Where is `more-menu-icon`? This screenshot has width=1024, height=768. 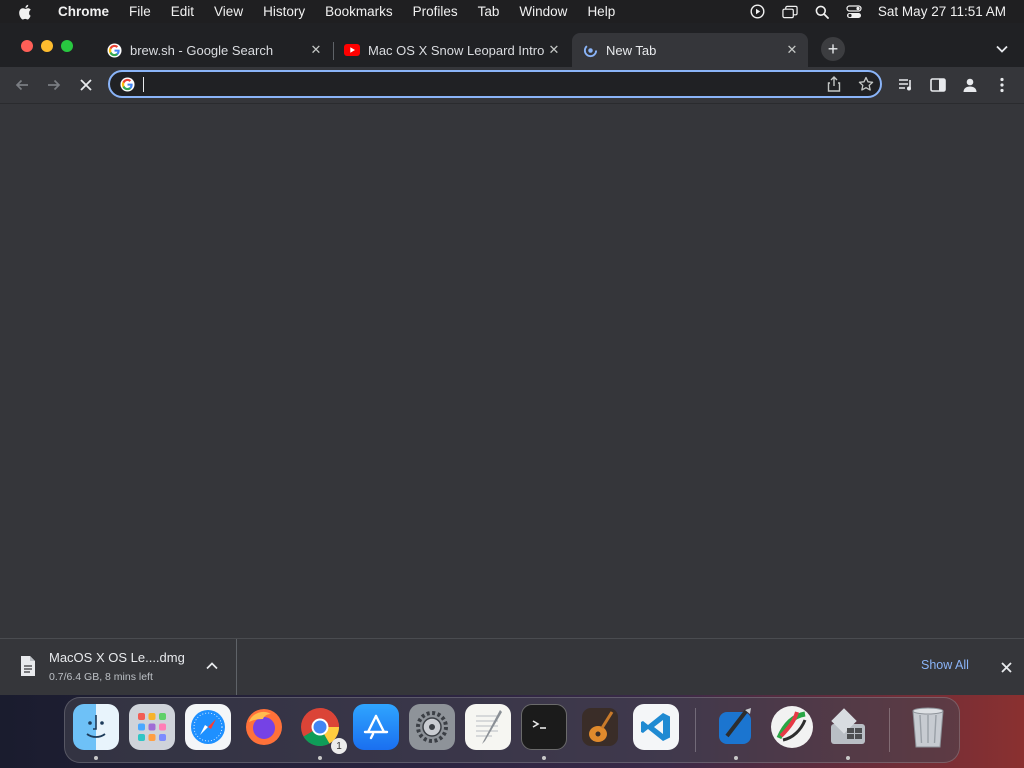
more-menu-icon is located at coordinates (1002, 85).